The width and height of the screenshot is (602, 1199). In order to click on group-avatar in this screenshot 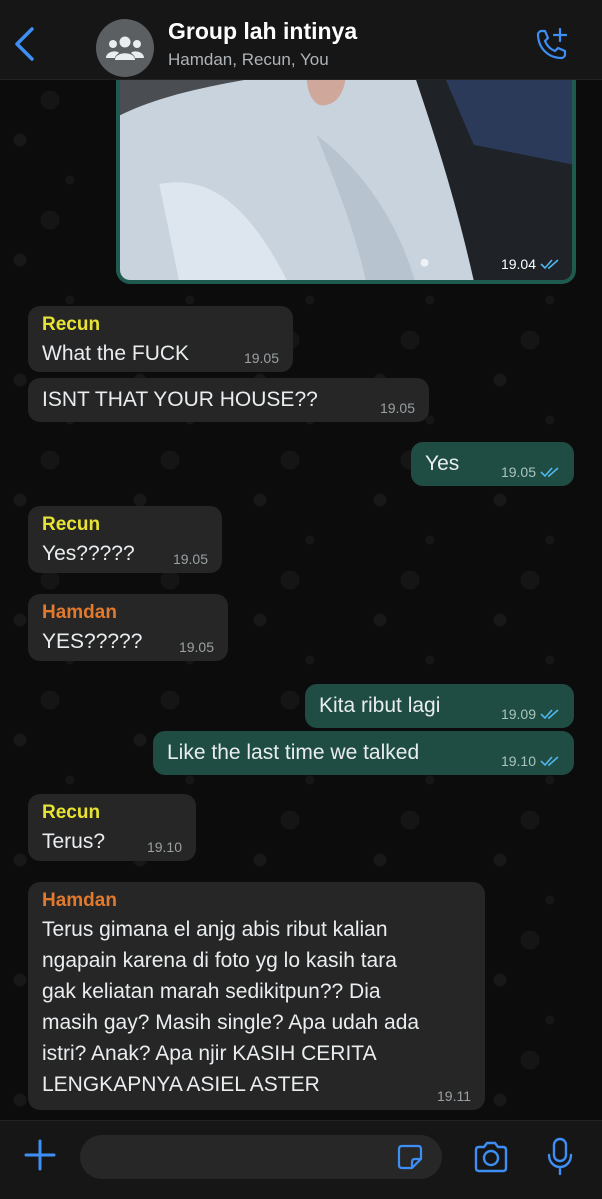, I will do `click(125, 48)`.